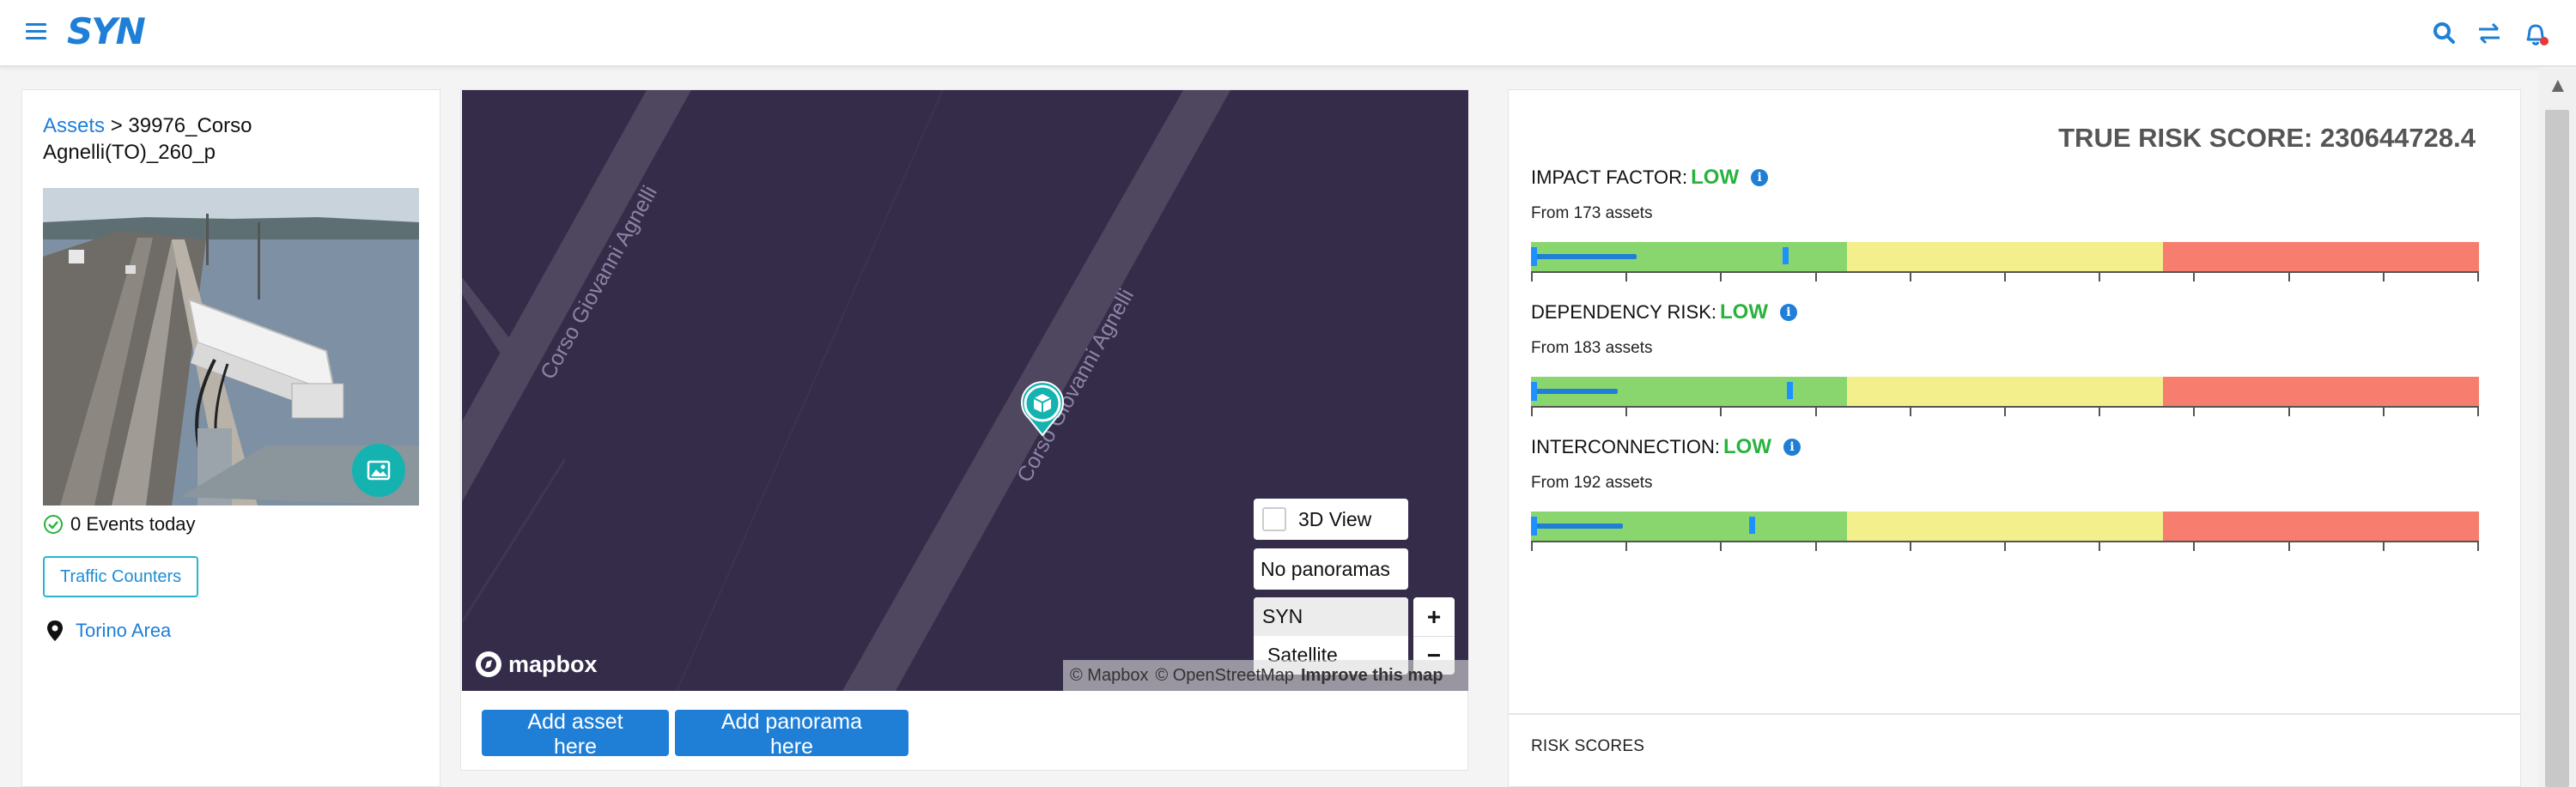  What do you see at coordinates (2016, 178) in the screenshot?
I see `factor-title: IMPACT FACTOR: LOW i` at bounding box center [2016, 178].